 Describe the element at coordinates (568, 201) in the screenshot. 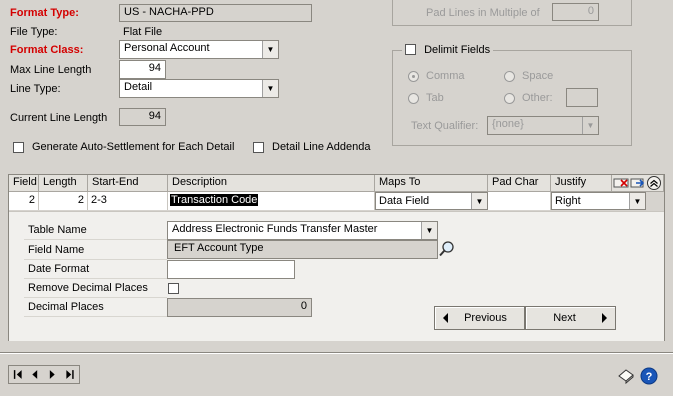

I see `justify-value: Right` at that location.